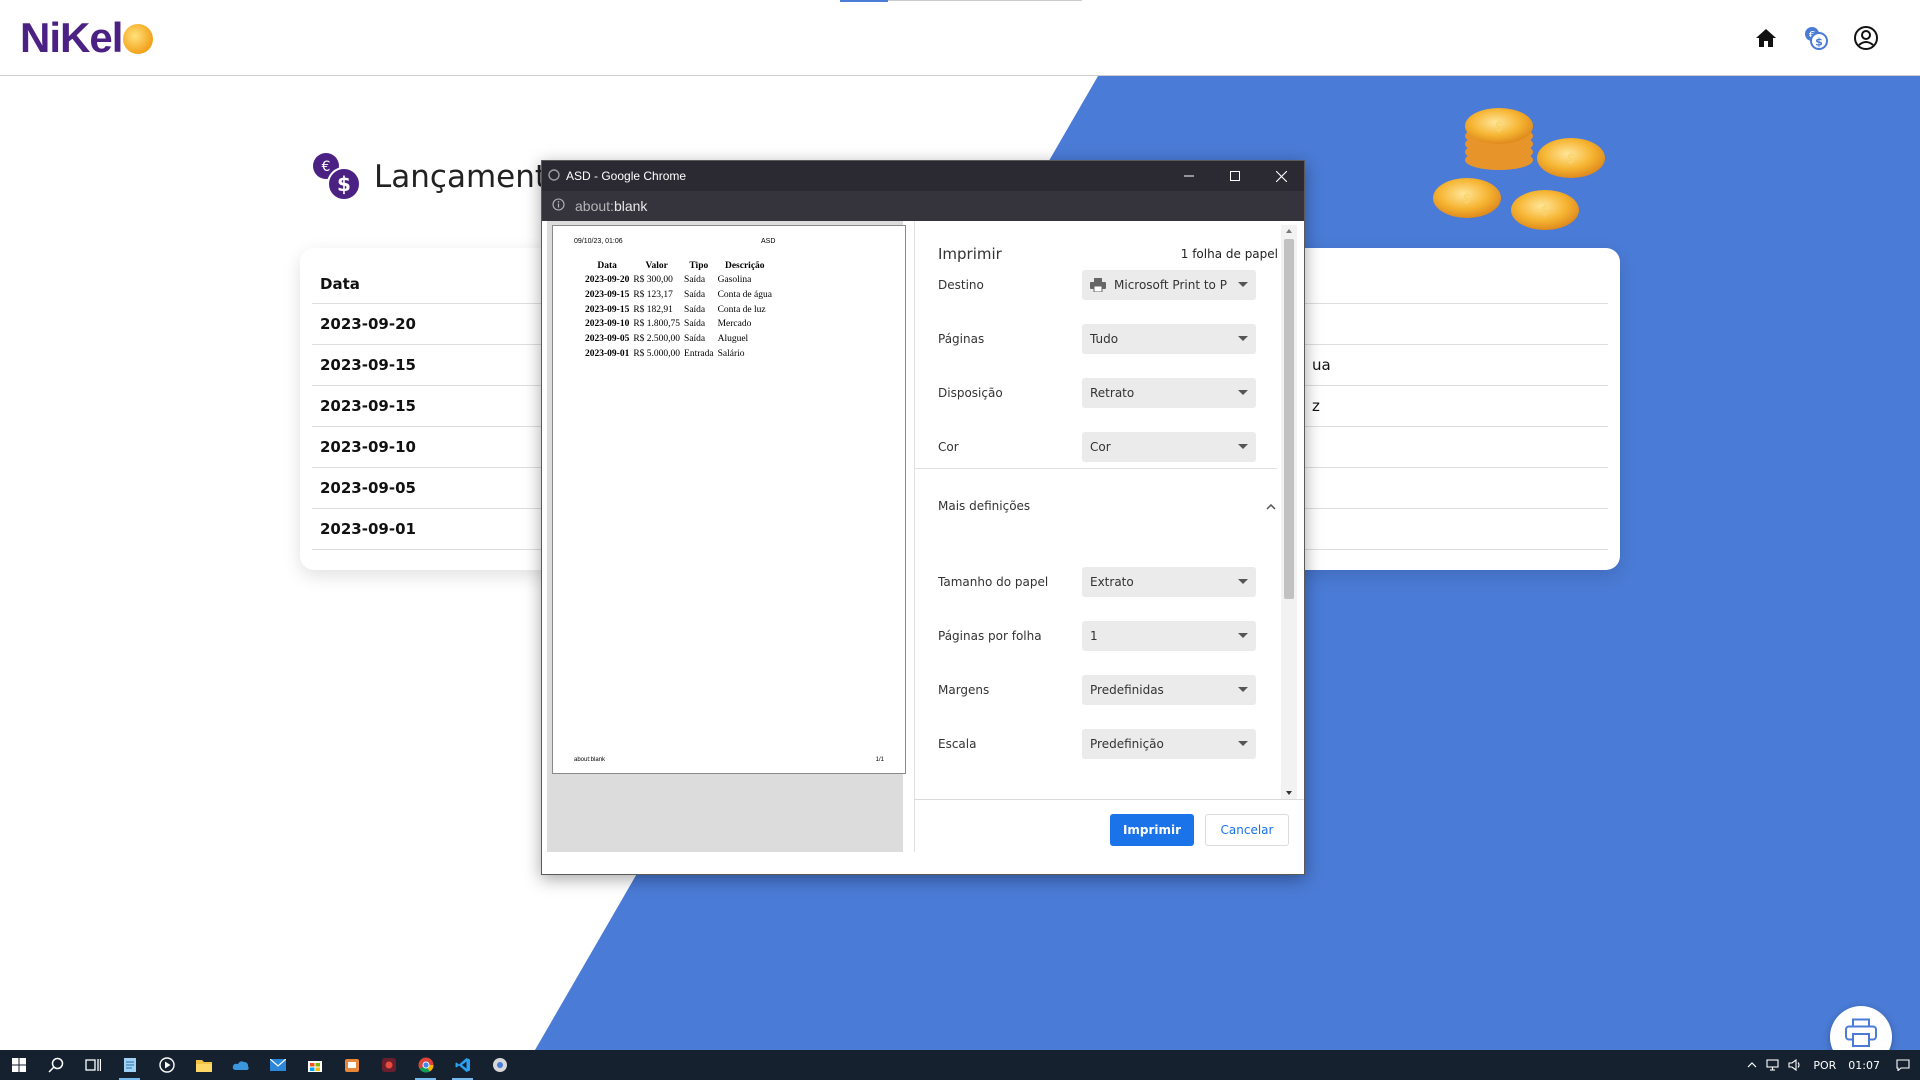 The width and height of the screenshot is (1920, 1080). Describe the element at coordinates (607, 353) in the screenshot. I see `preview-cell: 2023-09-01` at that location.